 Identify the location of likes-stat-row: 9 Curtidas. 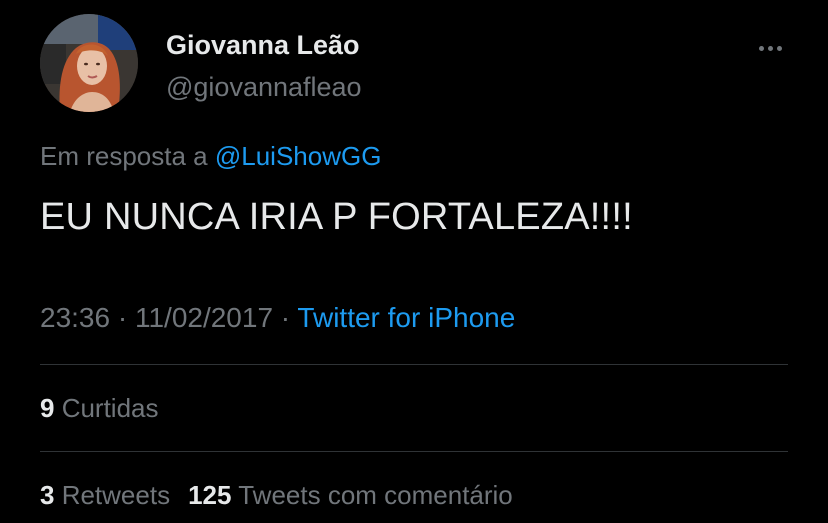
(99, 408).